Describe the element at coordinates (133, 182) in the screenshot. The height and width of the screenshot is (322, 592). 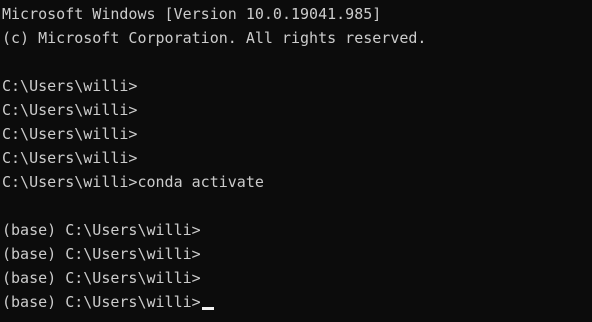
I see `console-line-command: C:\Users\willi>conda activate` at that location.